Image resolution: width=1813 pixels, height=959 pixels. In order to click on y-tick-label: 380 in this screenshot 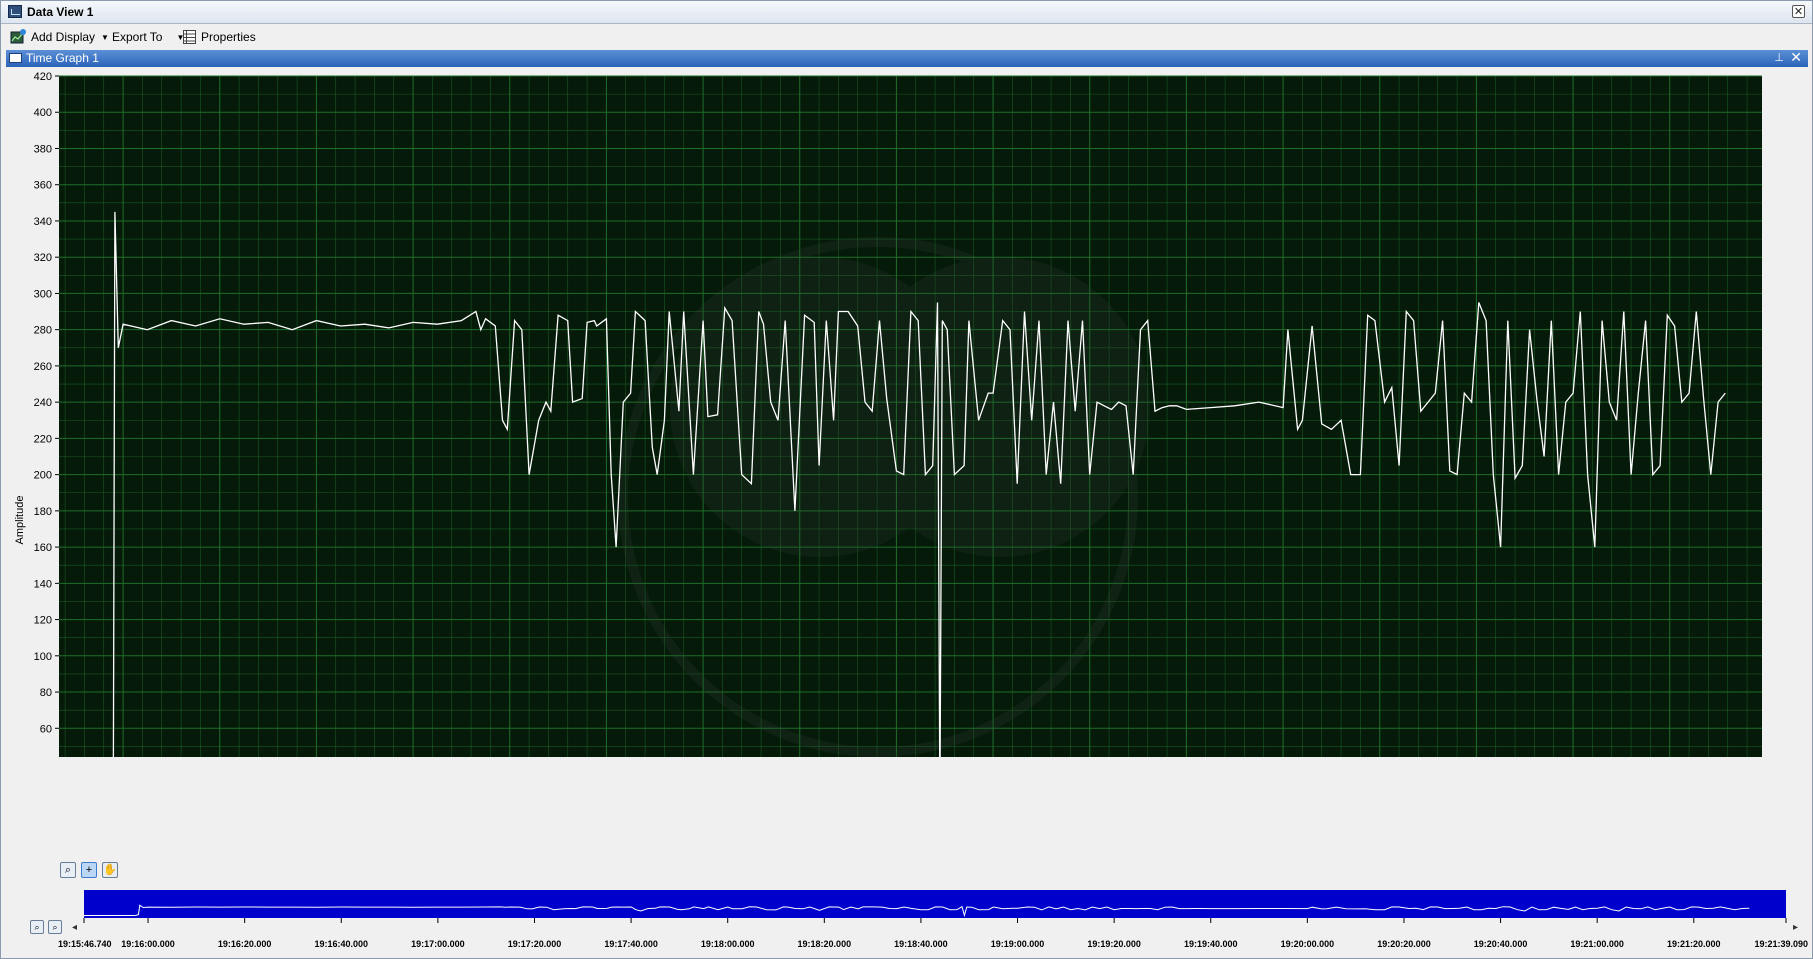, I will do `click(43, 149)`.